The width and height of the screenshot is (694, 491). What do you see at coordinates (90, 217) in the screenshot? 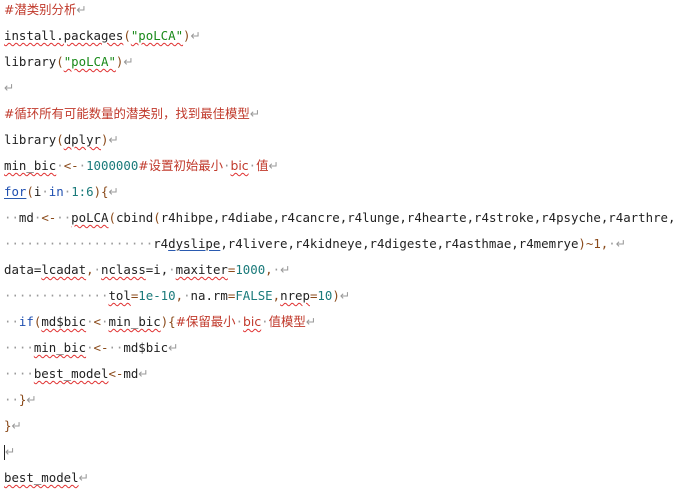
I see `code-token: poLCA` at bounding box center [90, 217].